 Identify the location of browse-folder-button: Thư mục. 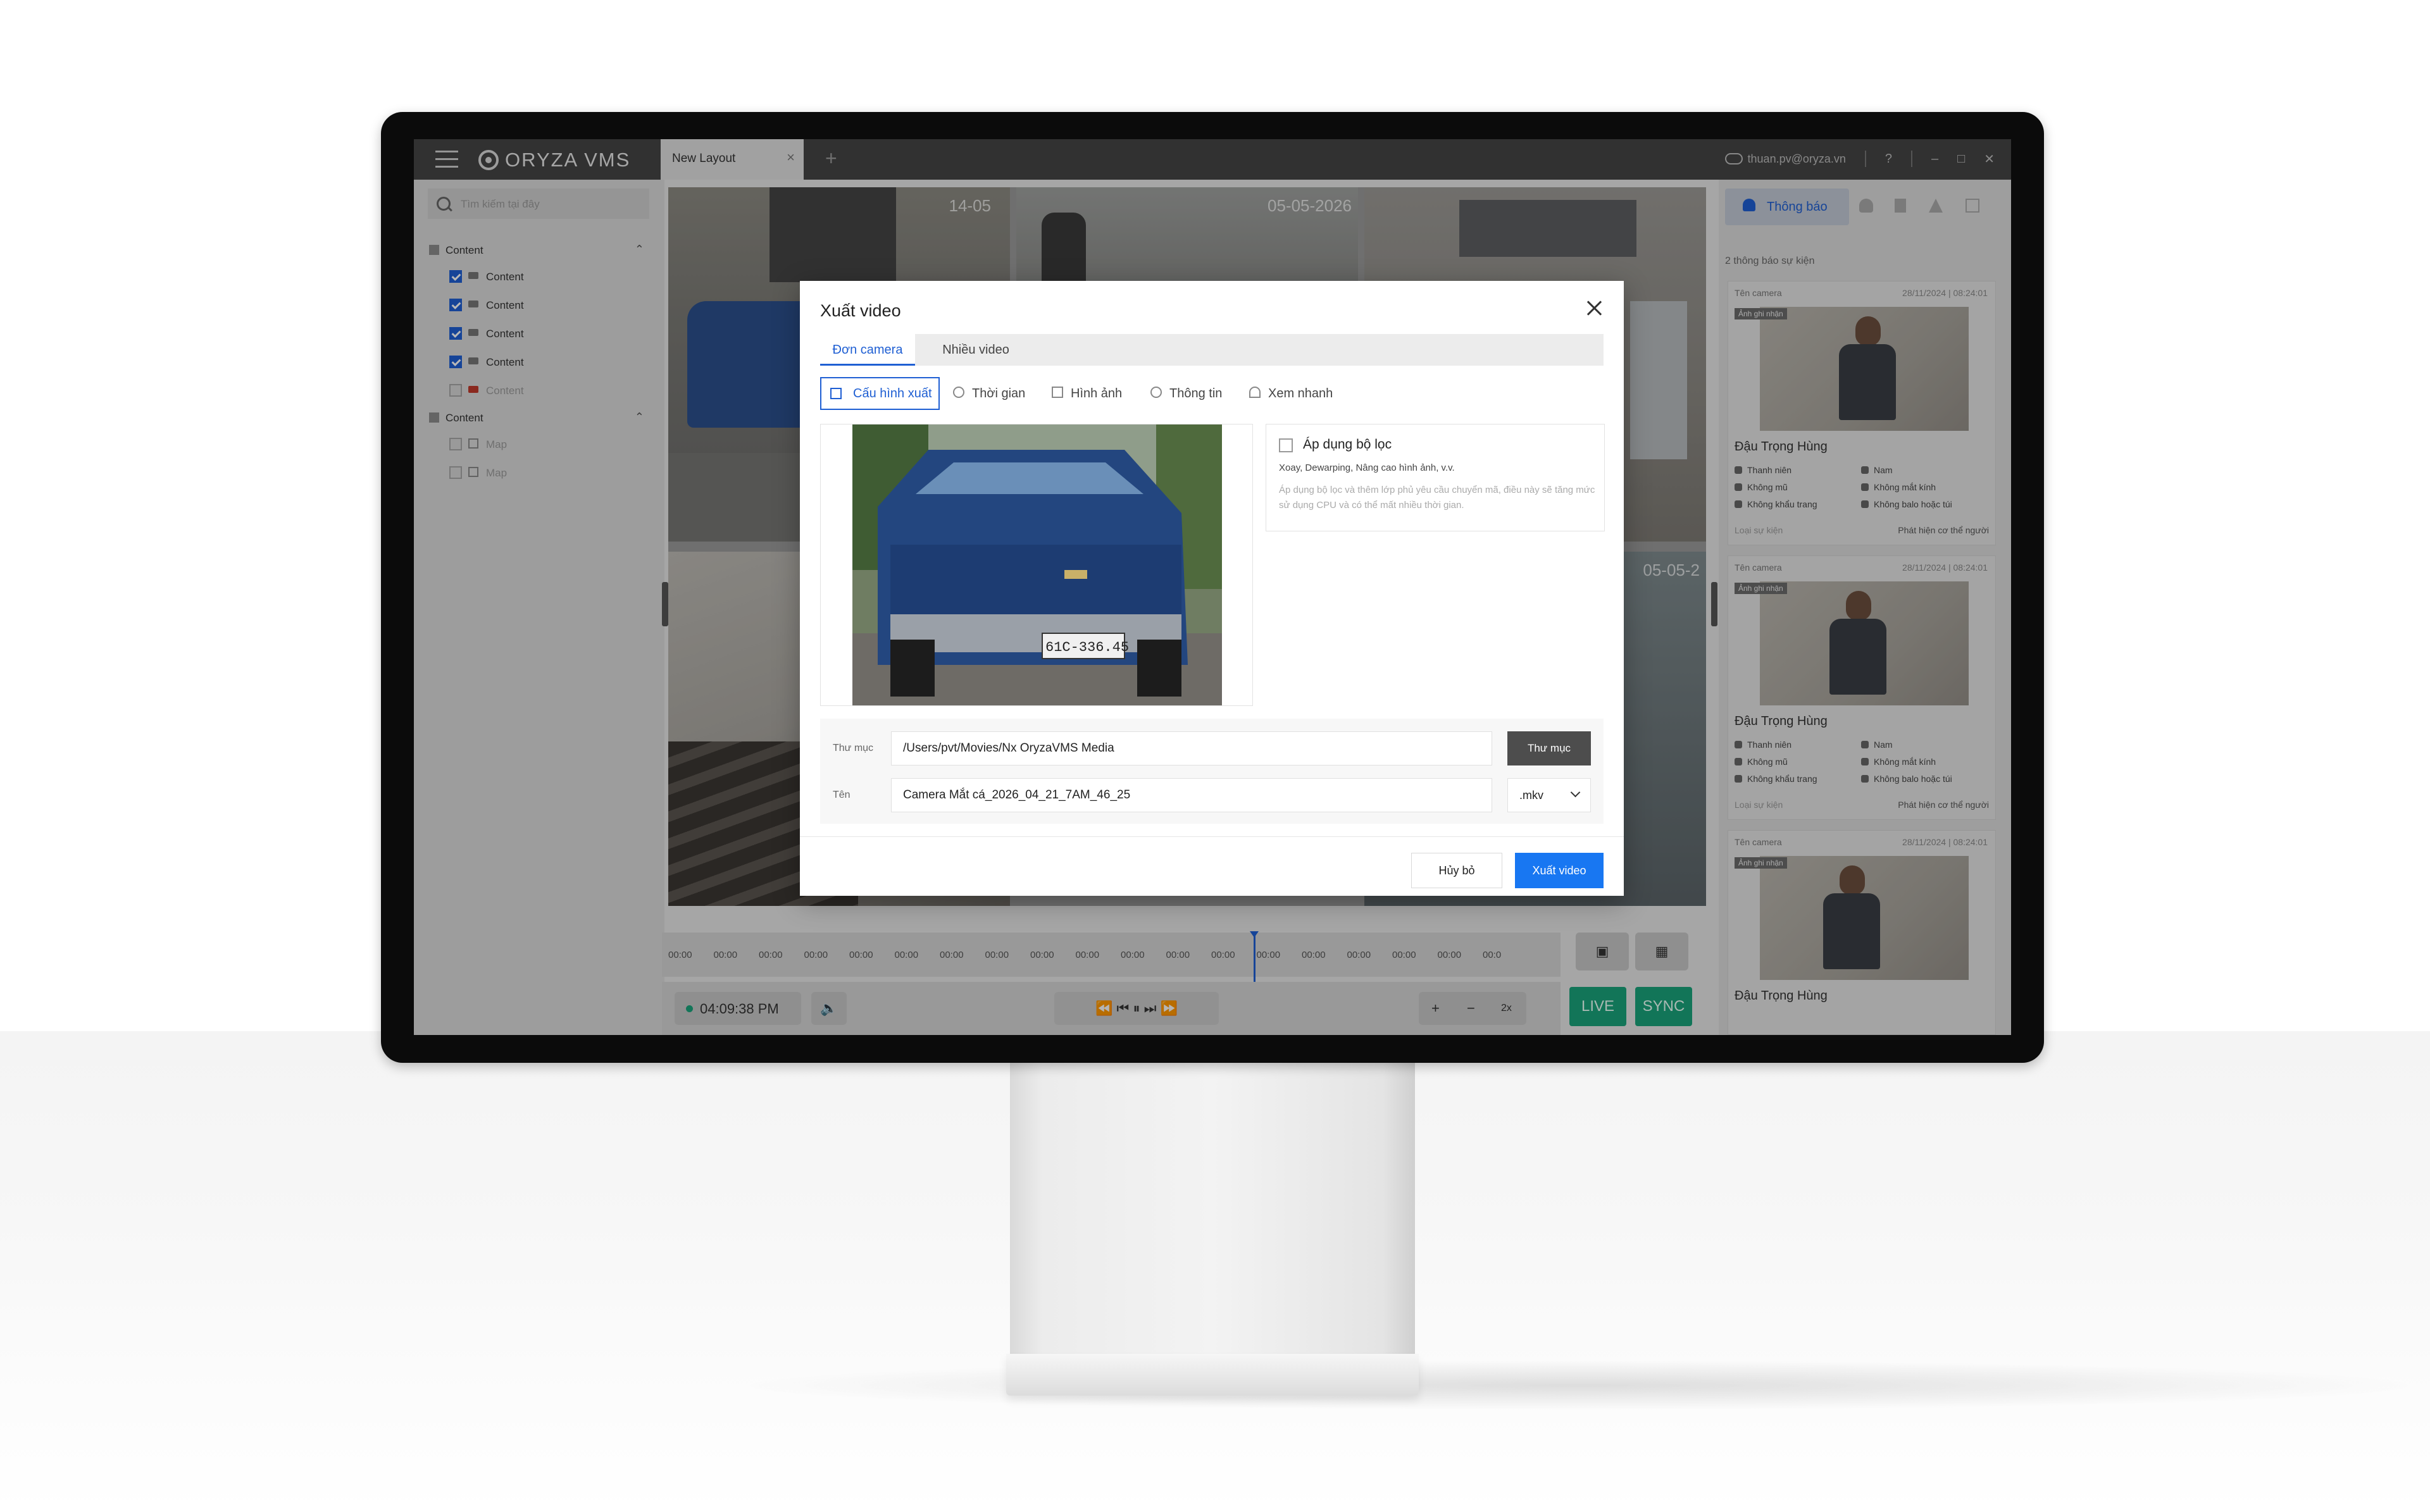
(1549, 748).